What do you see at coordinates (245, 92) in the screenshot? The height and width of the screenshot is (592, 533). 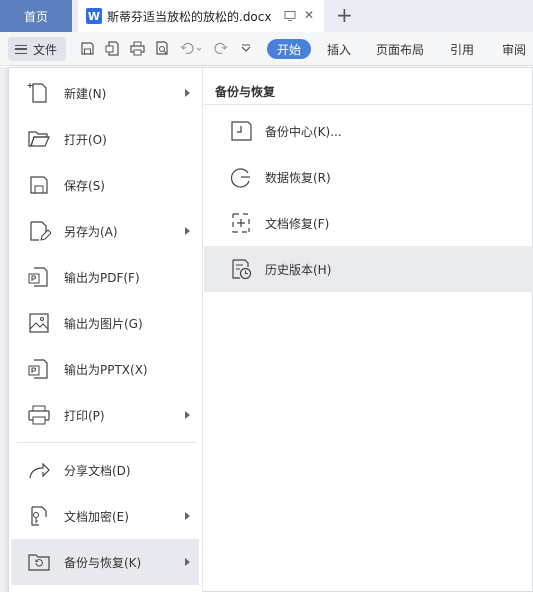 I see `submenu-title: 备份与恢复` at bounding box center [245, 92].